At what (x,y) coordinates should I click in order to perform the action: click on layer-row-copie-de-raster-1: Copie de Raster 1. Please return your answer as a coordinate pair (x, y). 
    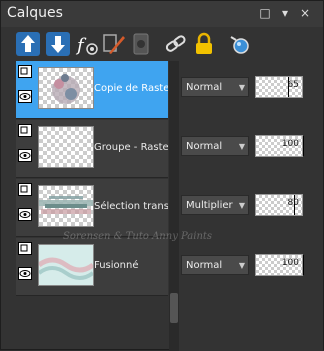
    Looking at the image, I should click on (92, 90).